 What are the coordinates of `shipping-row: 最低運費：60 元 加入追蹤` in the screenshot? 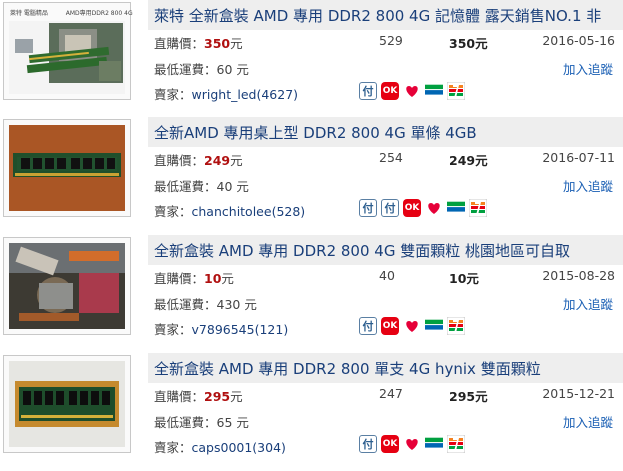 It's located at (388, 70).